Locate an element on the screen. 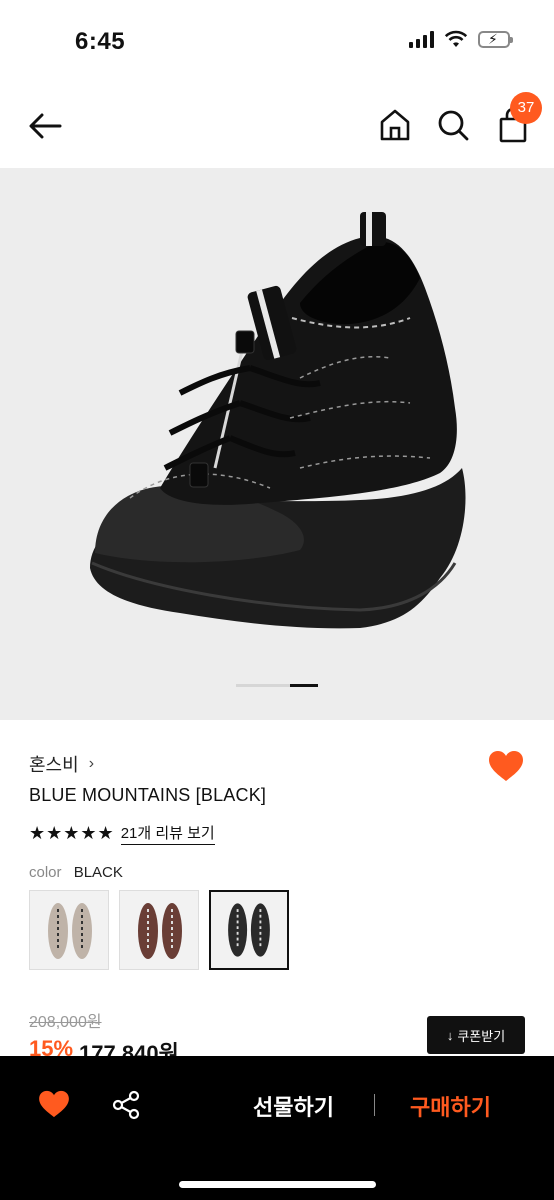 This screenshot has height=1200, width=554. original-price: 208,000원 is located at coordinates (65, 1022).